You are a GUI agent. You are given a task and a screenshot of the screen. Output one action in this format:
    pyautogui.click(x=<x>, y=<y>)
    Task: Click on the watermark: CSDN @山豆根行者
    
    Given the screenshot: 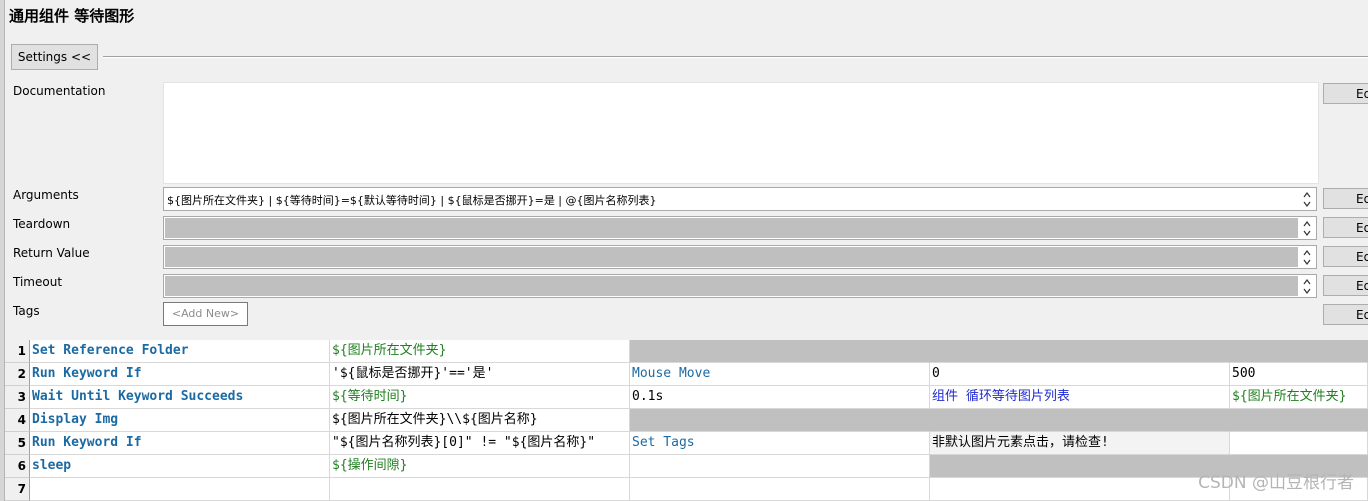 What is the action you would take?
    pyautogui.click(x=1276, y=483)
    